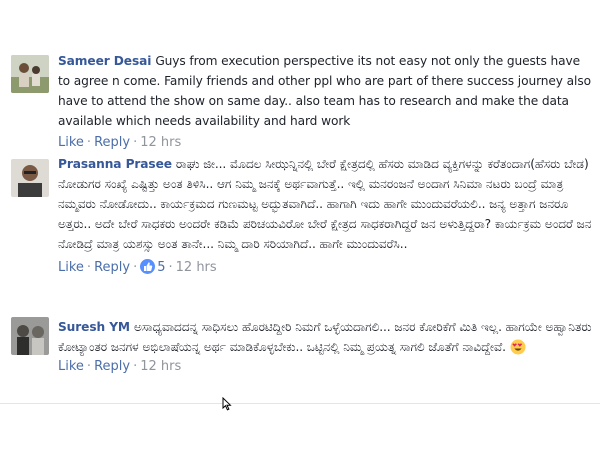 This screenshot has width=600, height=451. I want to click on comment-author: Suresh YM, so click(94, 327).